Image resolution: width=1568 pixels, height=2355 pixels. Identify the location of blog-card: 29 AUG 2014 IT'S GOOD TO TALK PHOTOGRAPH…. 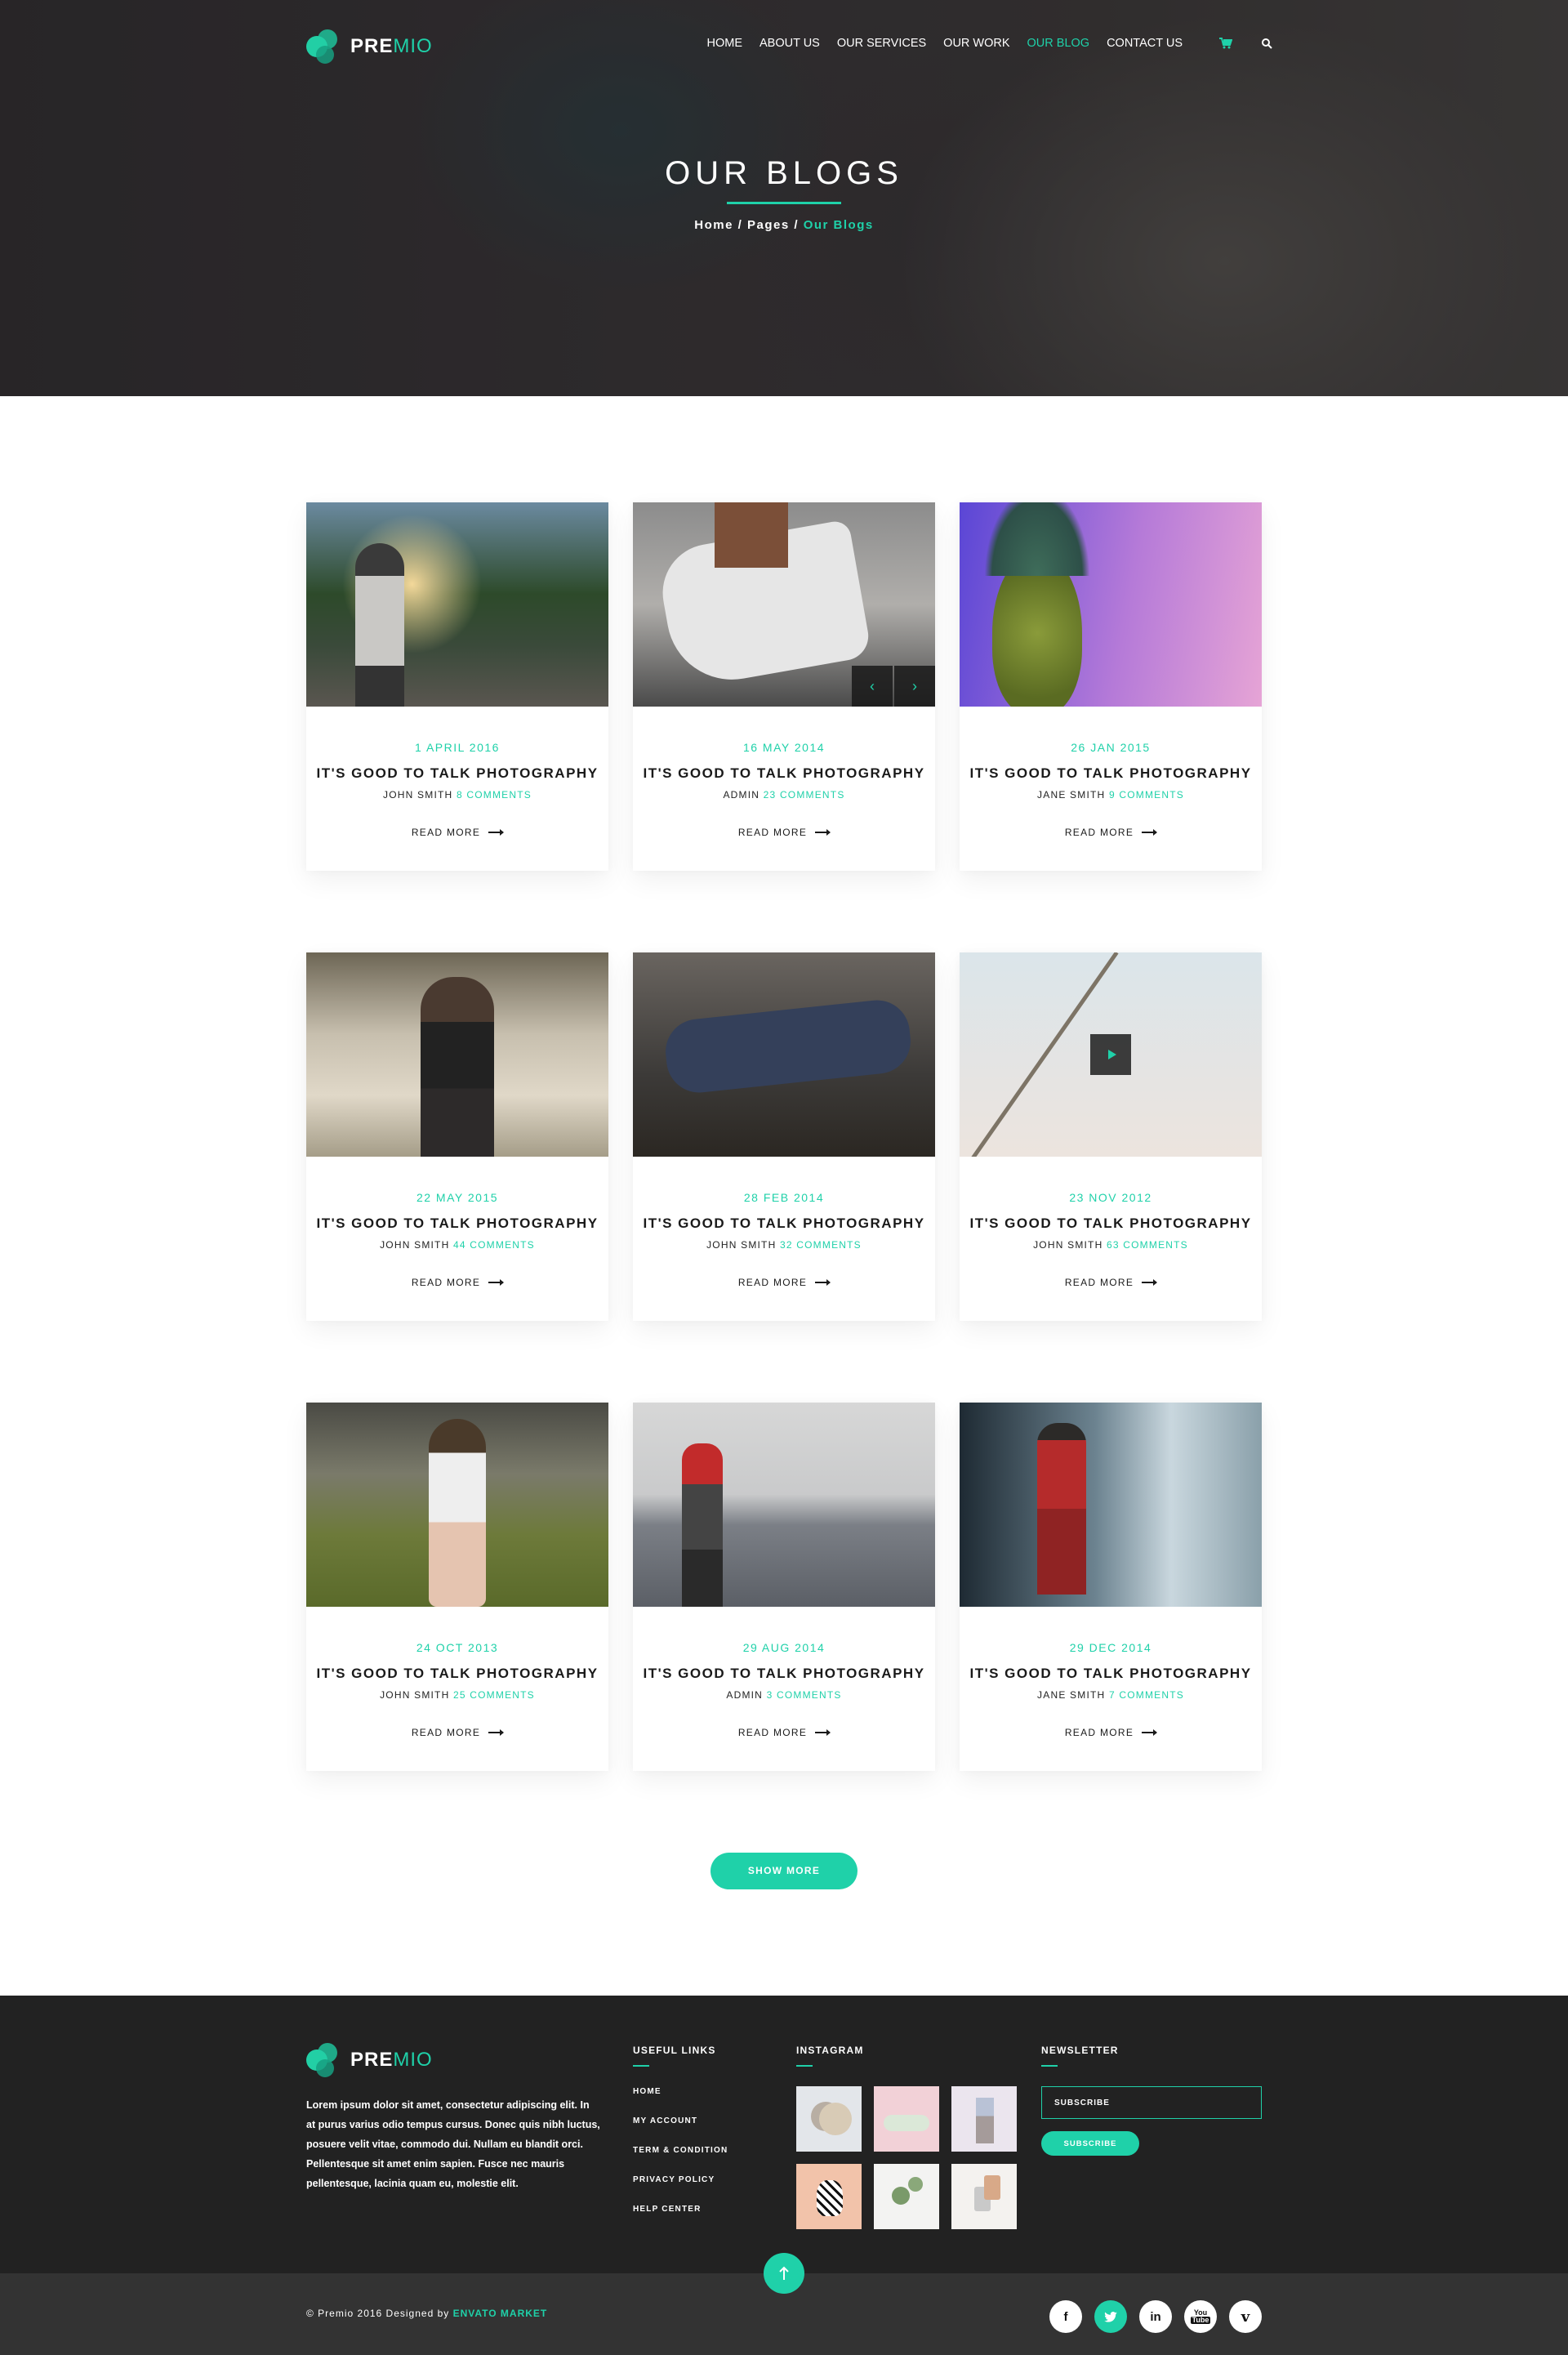
(784, 1587).